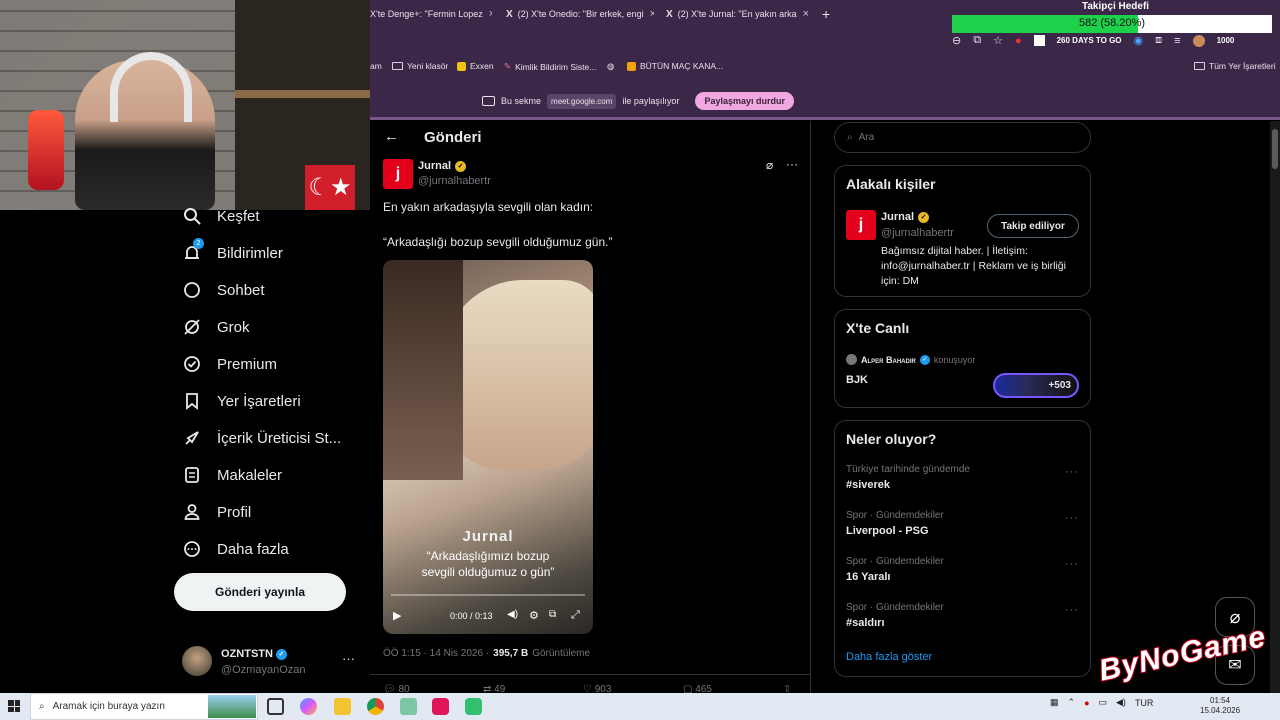  I want to click on sidebar-item-premium: Premium, so click(229, 364).